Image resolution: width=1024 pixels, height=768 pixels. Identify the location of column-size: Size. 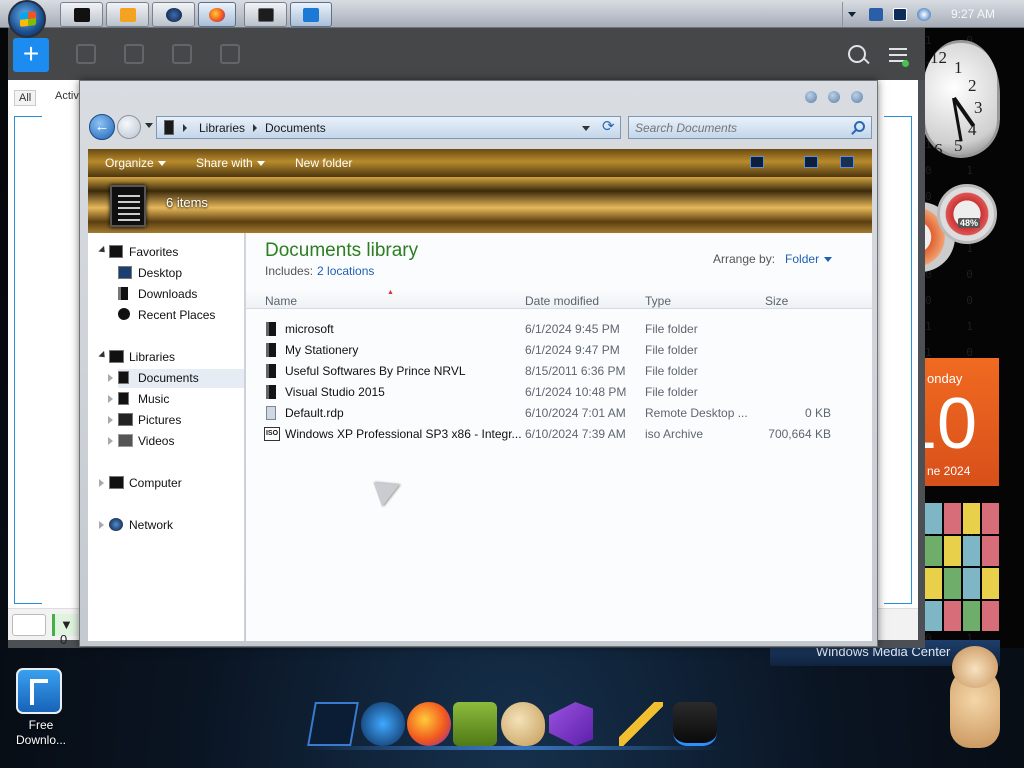
(776, 301).